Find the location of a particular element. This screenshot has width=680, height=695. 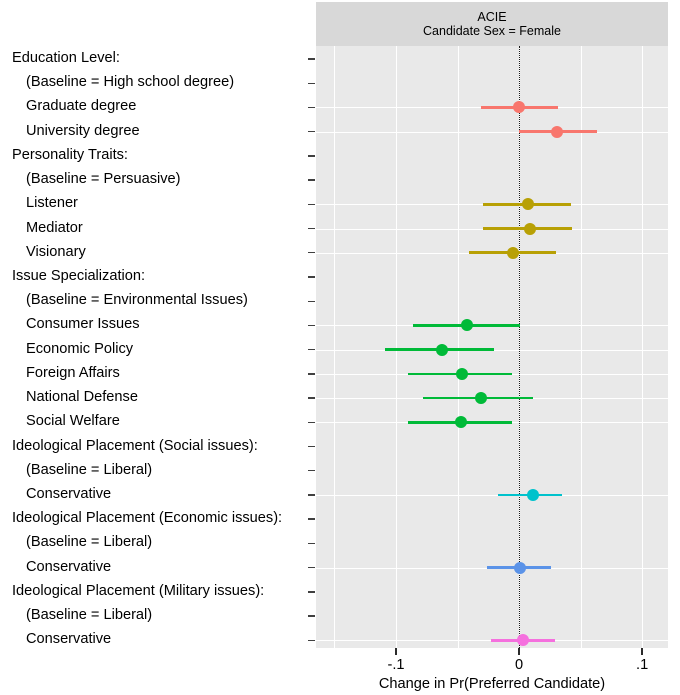

y-axis-label: Listener is located at coordinates (52, 203).